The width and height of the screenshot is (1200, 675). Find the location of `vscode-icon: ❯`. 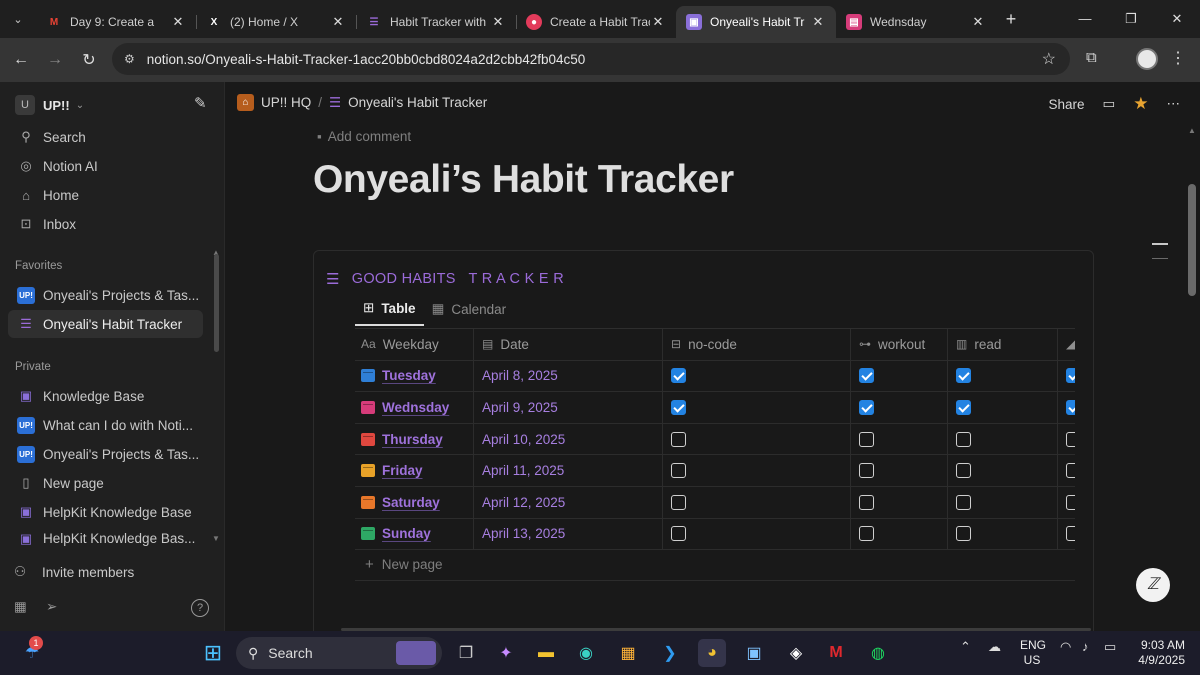

vscode-icon: ❯ is located at coordinates (670, 653).